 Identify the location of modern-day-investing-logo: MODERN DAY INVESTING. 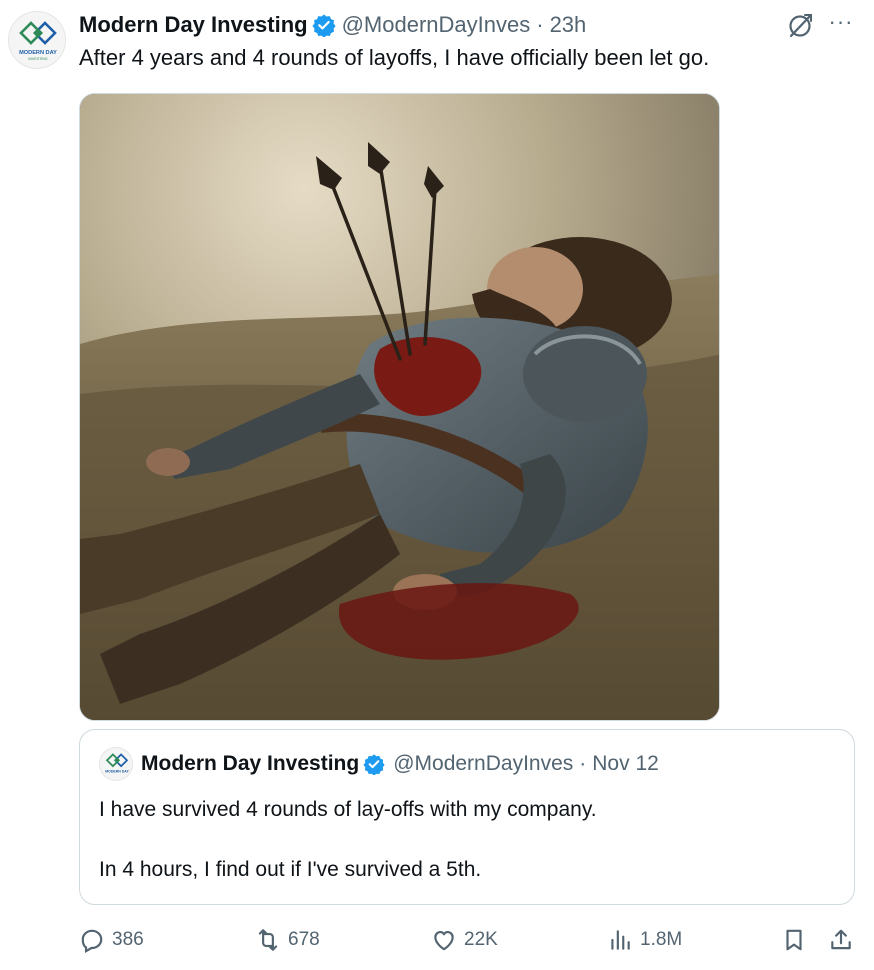
(38, 41).